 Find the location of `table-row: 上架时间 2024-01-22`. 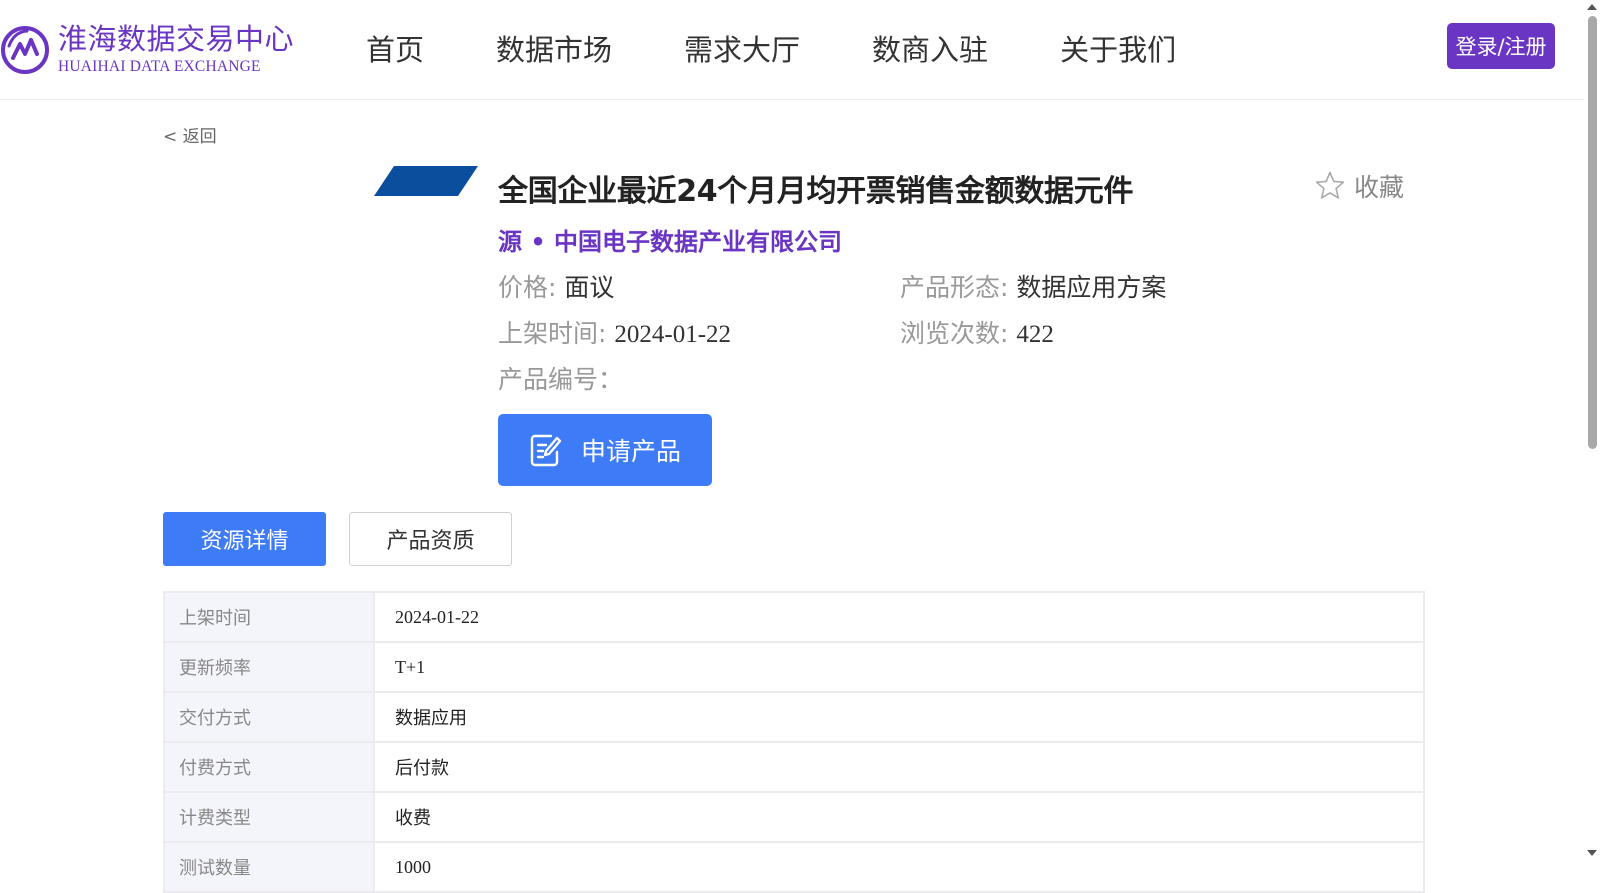

table-row: 上架时间 2024-01-22 is located at coordinates (794, 617).